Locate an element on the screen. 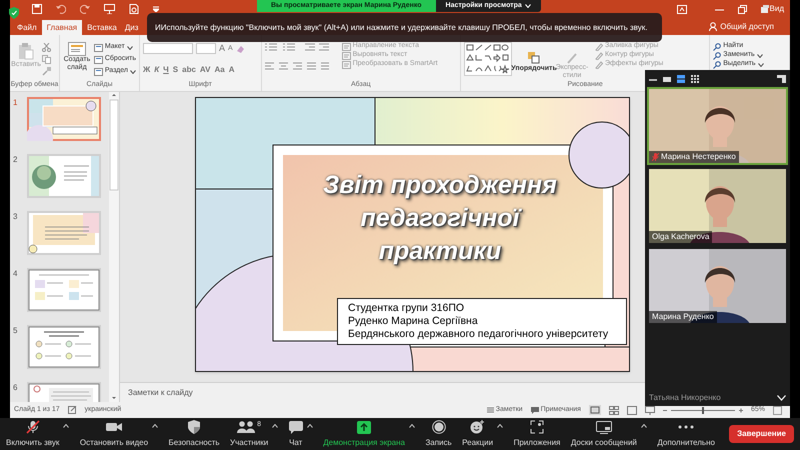 The height and width of the screenshot is (450, 800). monitor-icon is located at coordinates (604, 427).